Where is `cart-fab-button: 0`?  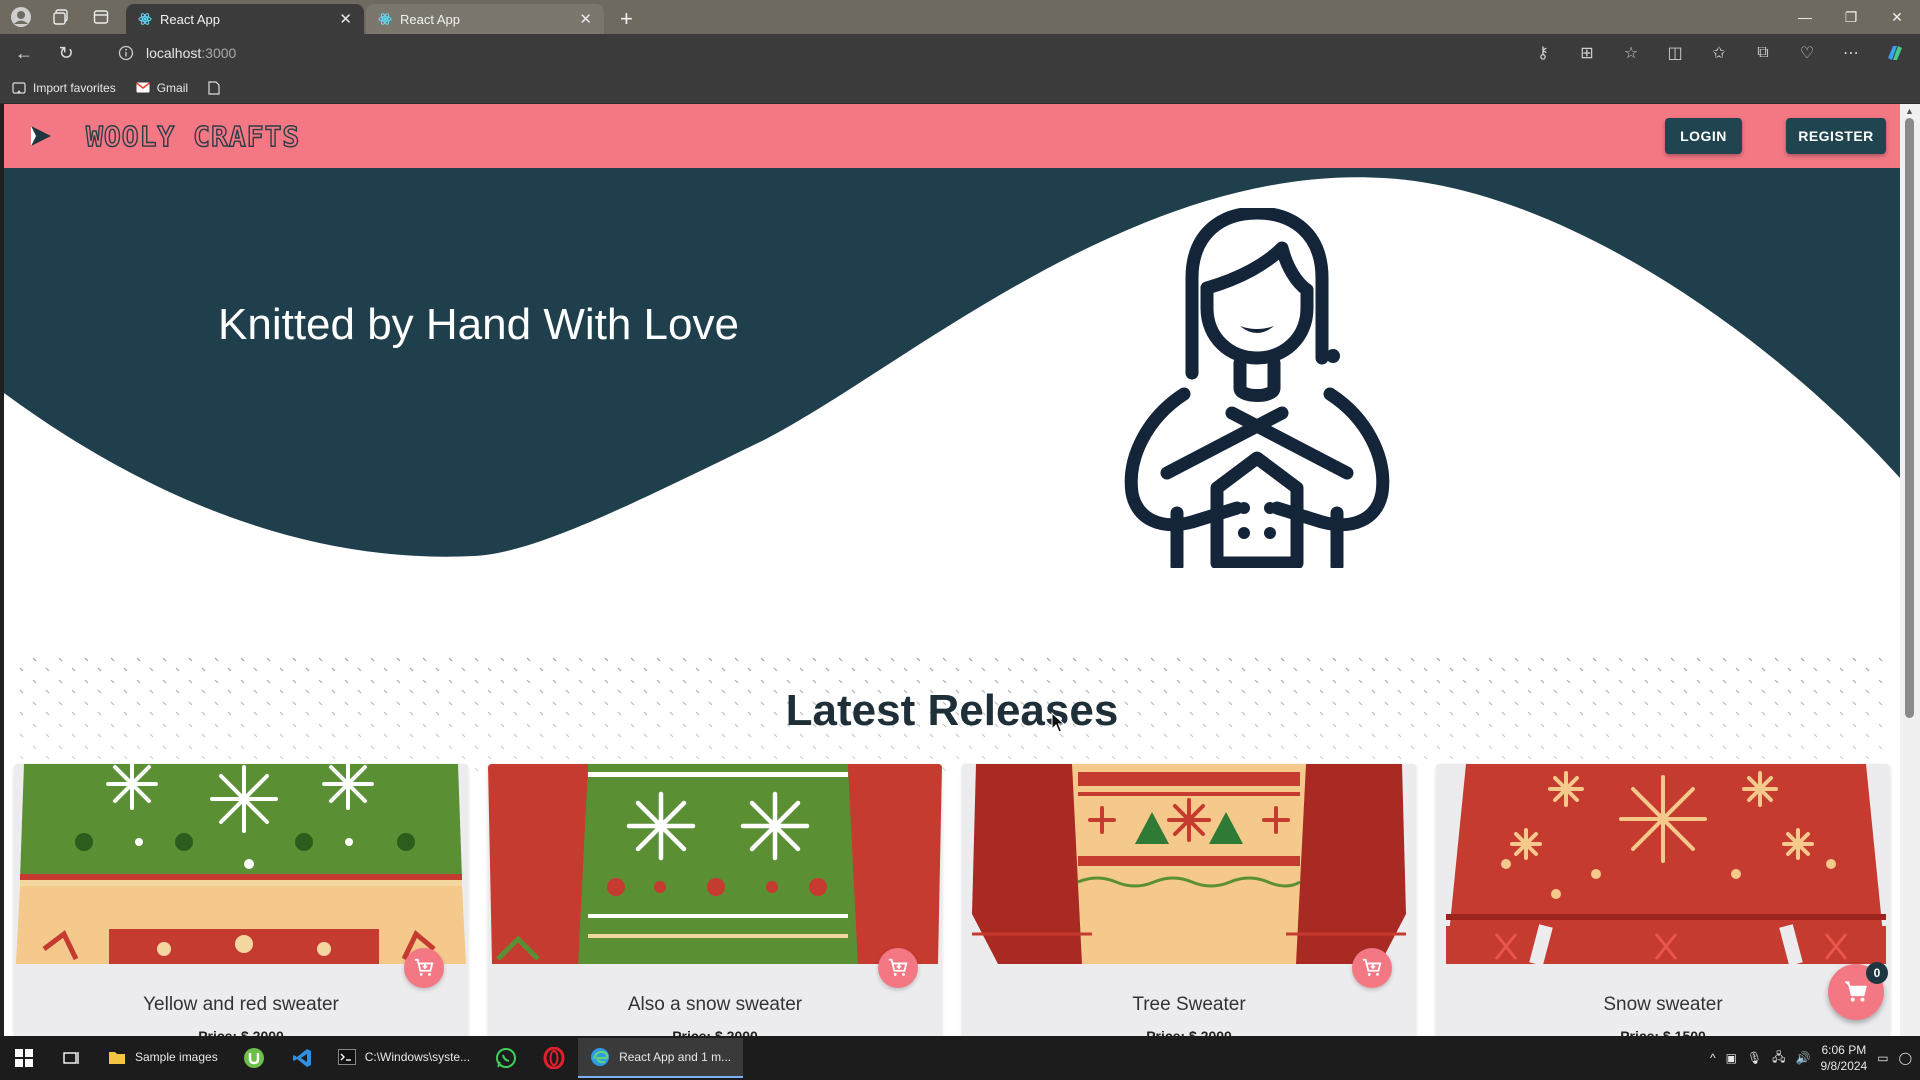
cart-fab-button: 0 is located at coordinates (1858, 991).